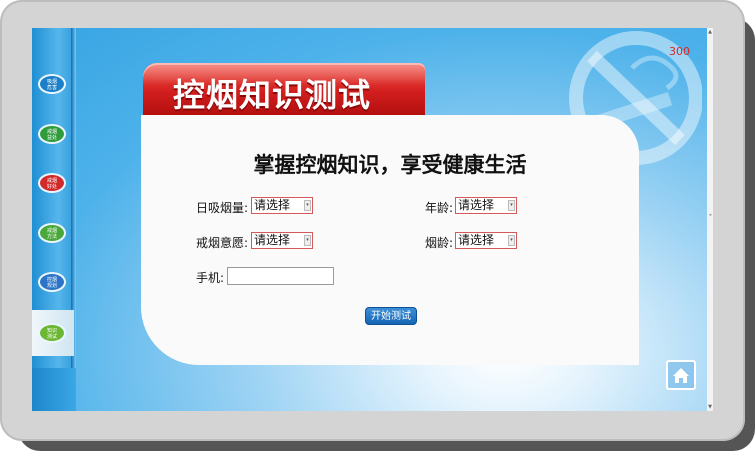 Image resolution: width=755 pixels, height=451 pixels. What do you see at coordinates (476, 240) in the screenshot?
I see `smoke-years-select-value: 请选择` at bounding box center [476, 240].